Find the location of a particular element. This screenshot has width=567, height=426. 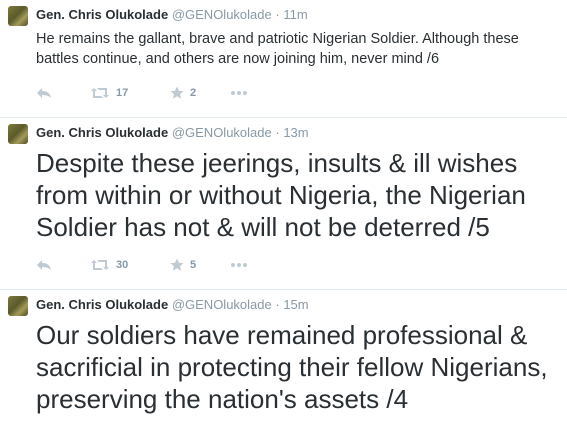

favorite-count: 5 is located at coordinates (193, 265).